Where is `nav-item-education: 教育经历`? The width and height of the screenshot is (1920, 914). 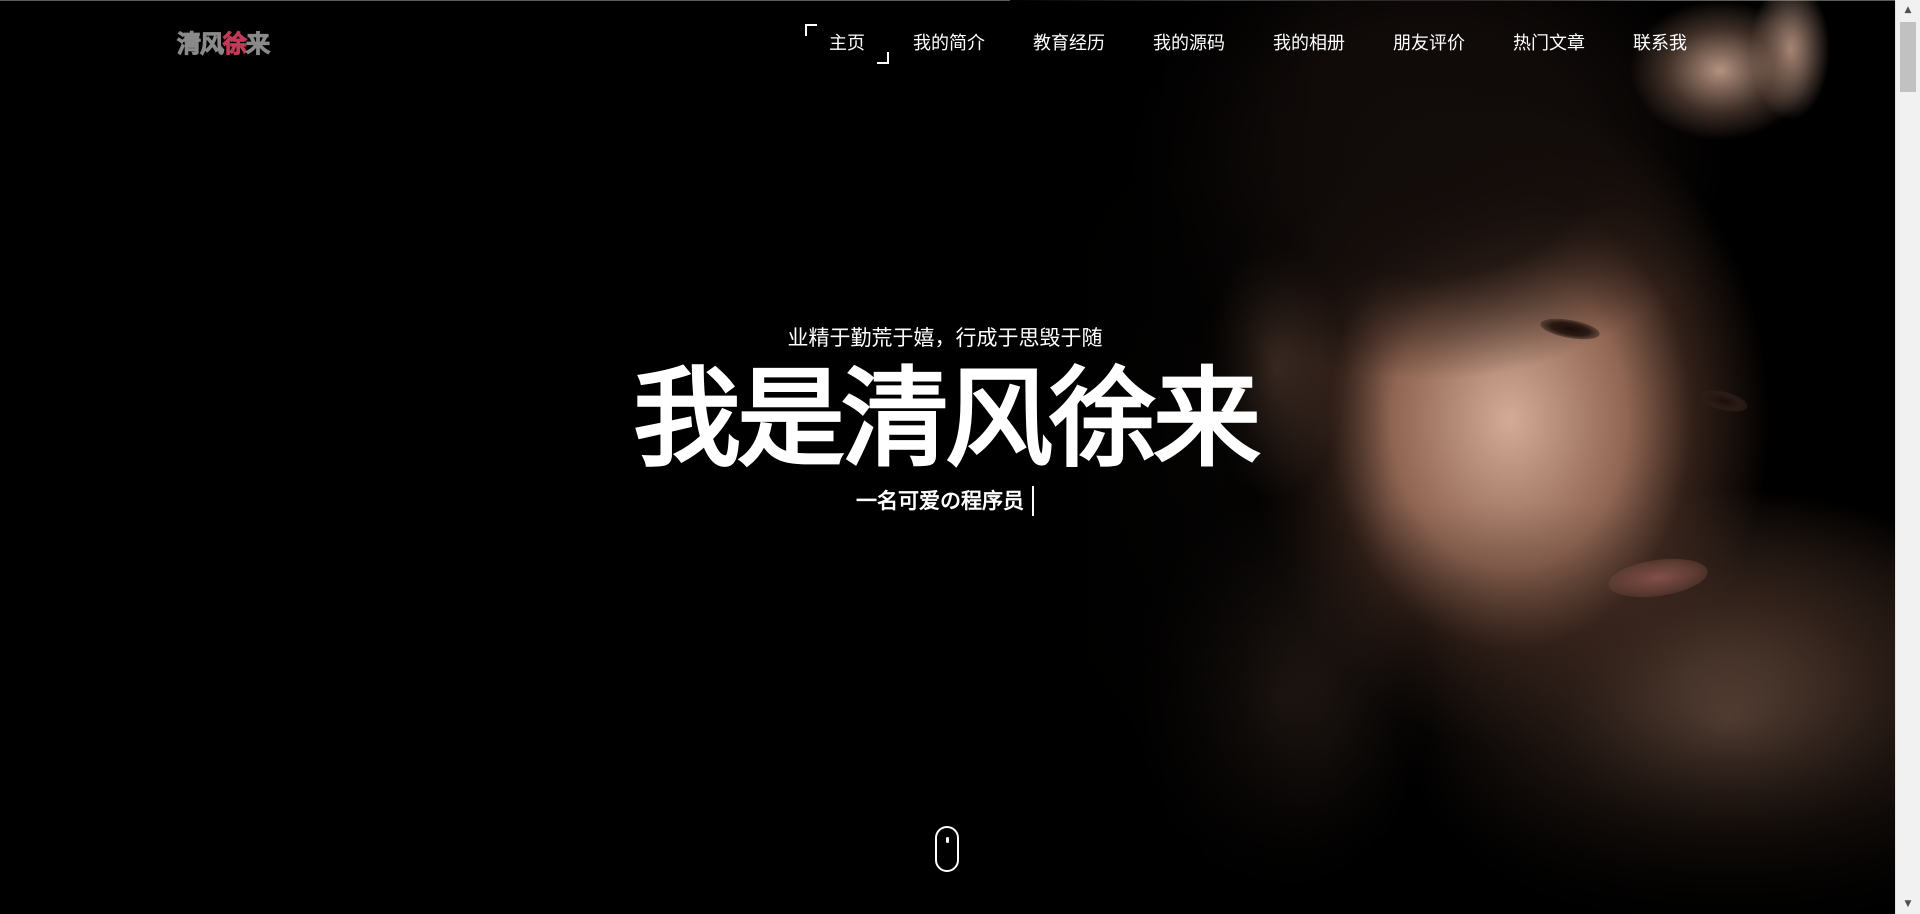
nav-item-education: 教育经历 is located at coordinates (1069, 44).